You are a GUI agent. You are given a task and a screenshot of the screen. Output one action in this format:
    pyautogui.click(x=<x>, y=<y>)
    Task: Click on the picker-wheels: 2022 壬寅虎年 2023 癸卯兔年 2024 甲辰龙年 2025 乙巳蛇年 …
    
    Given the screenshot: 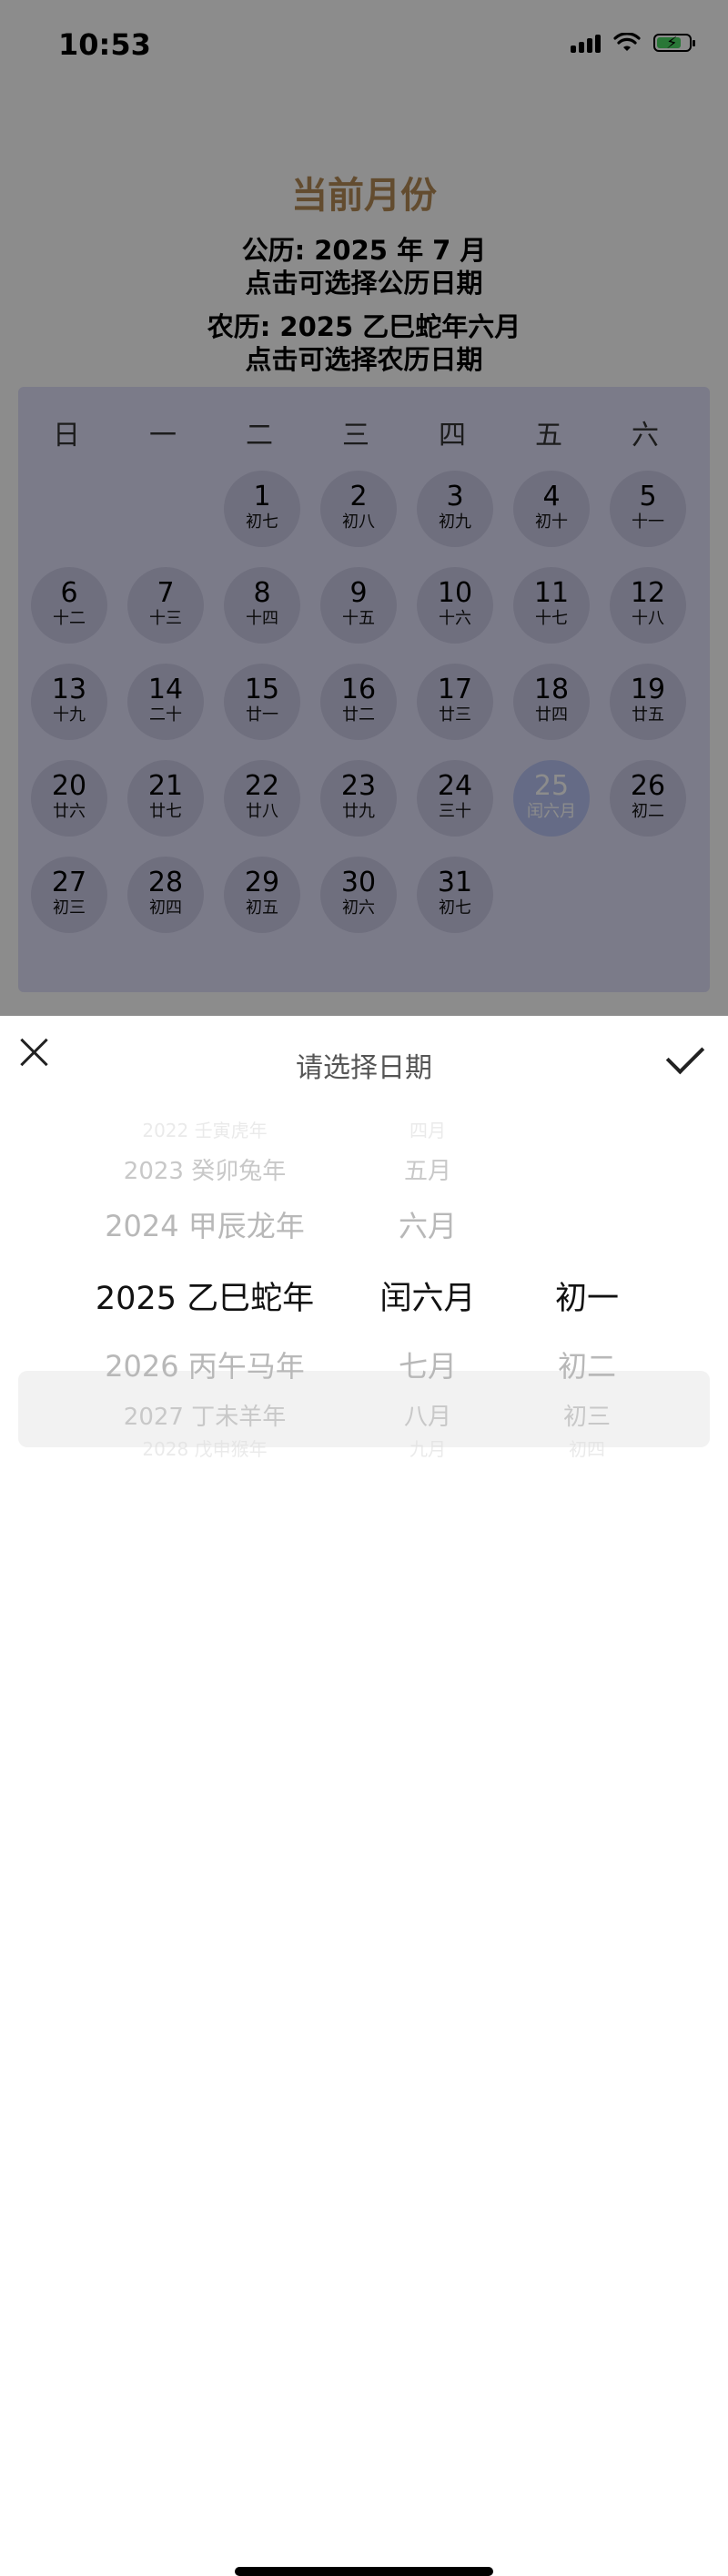 What is the action you would take?
    pyautogui.click(x=364, y=1290)
    